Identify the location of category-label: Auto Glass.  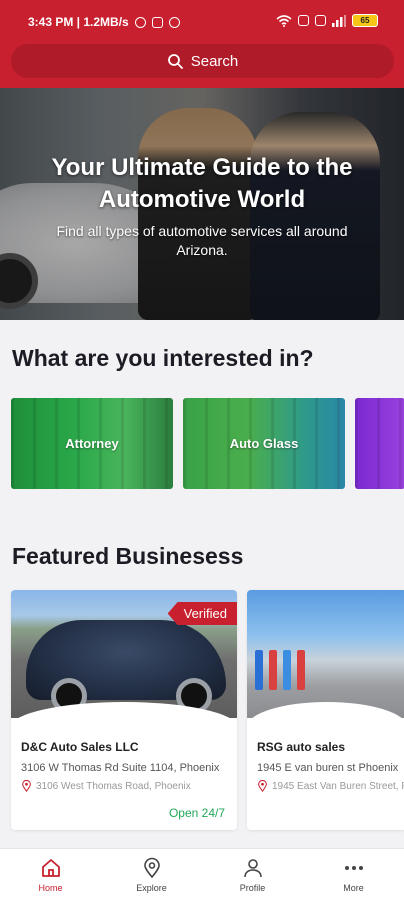
(264, 443).